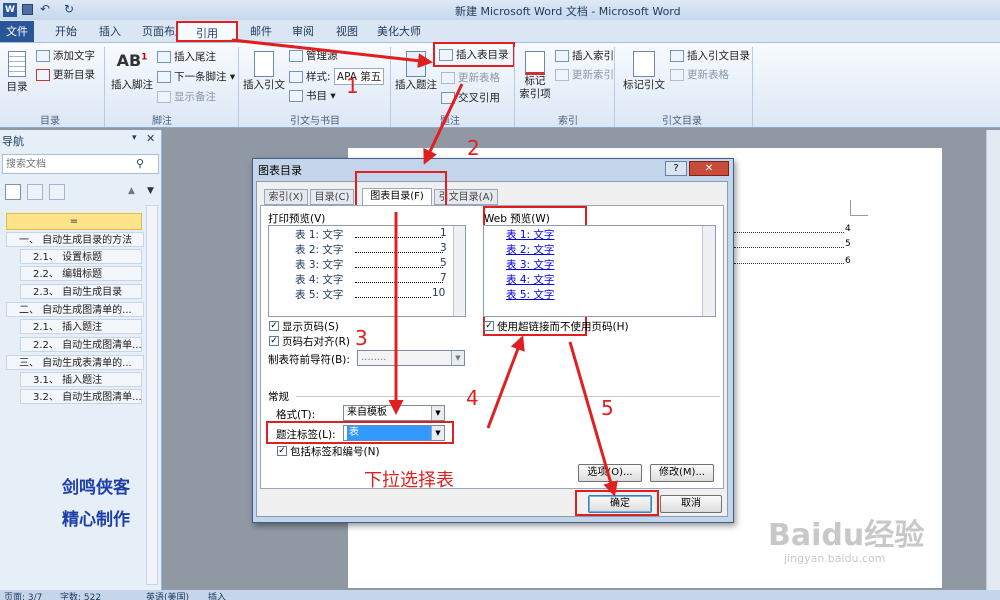  I want to click on annotation-note: 下拉选择表, so click(409, 480).